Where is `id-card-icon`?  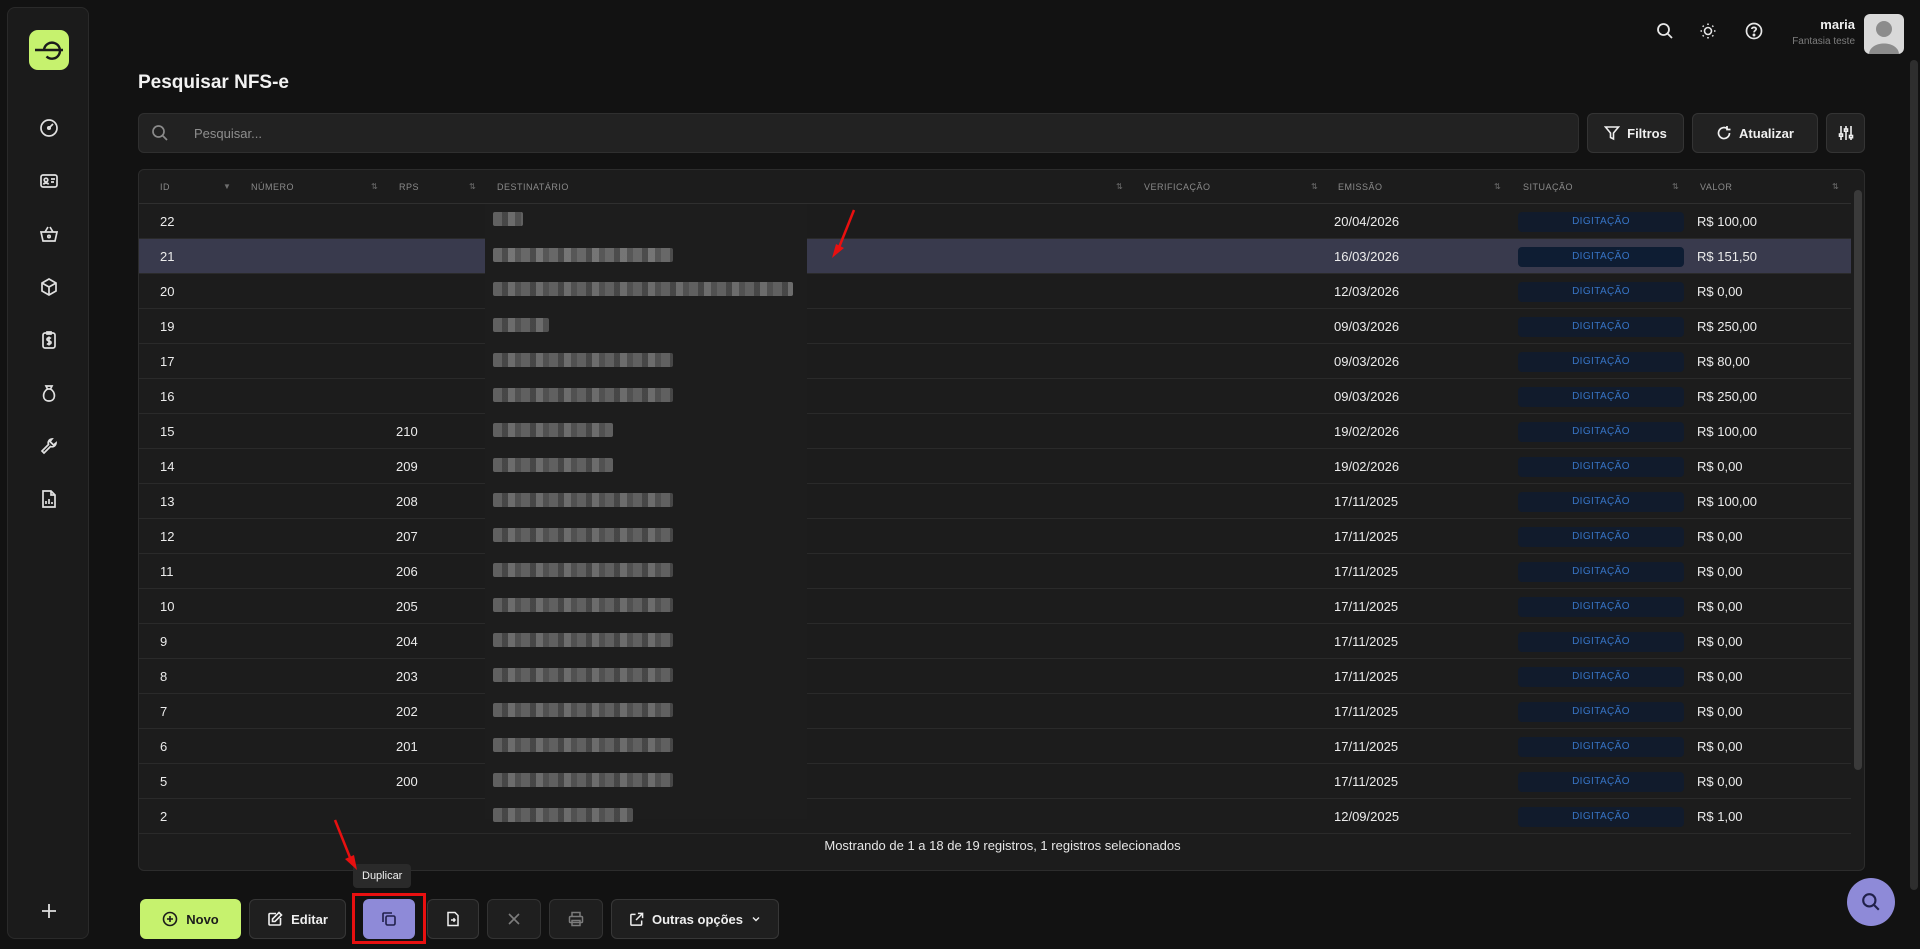
id-card-icon is located at coordinates (49, 181).